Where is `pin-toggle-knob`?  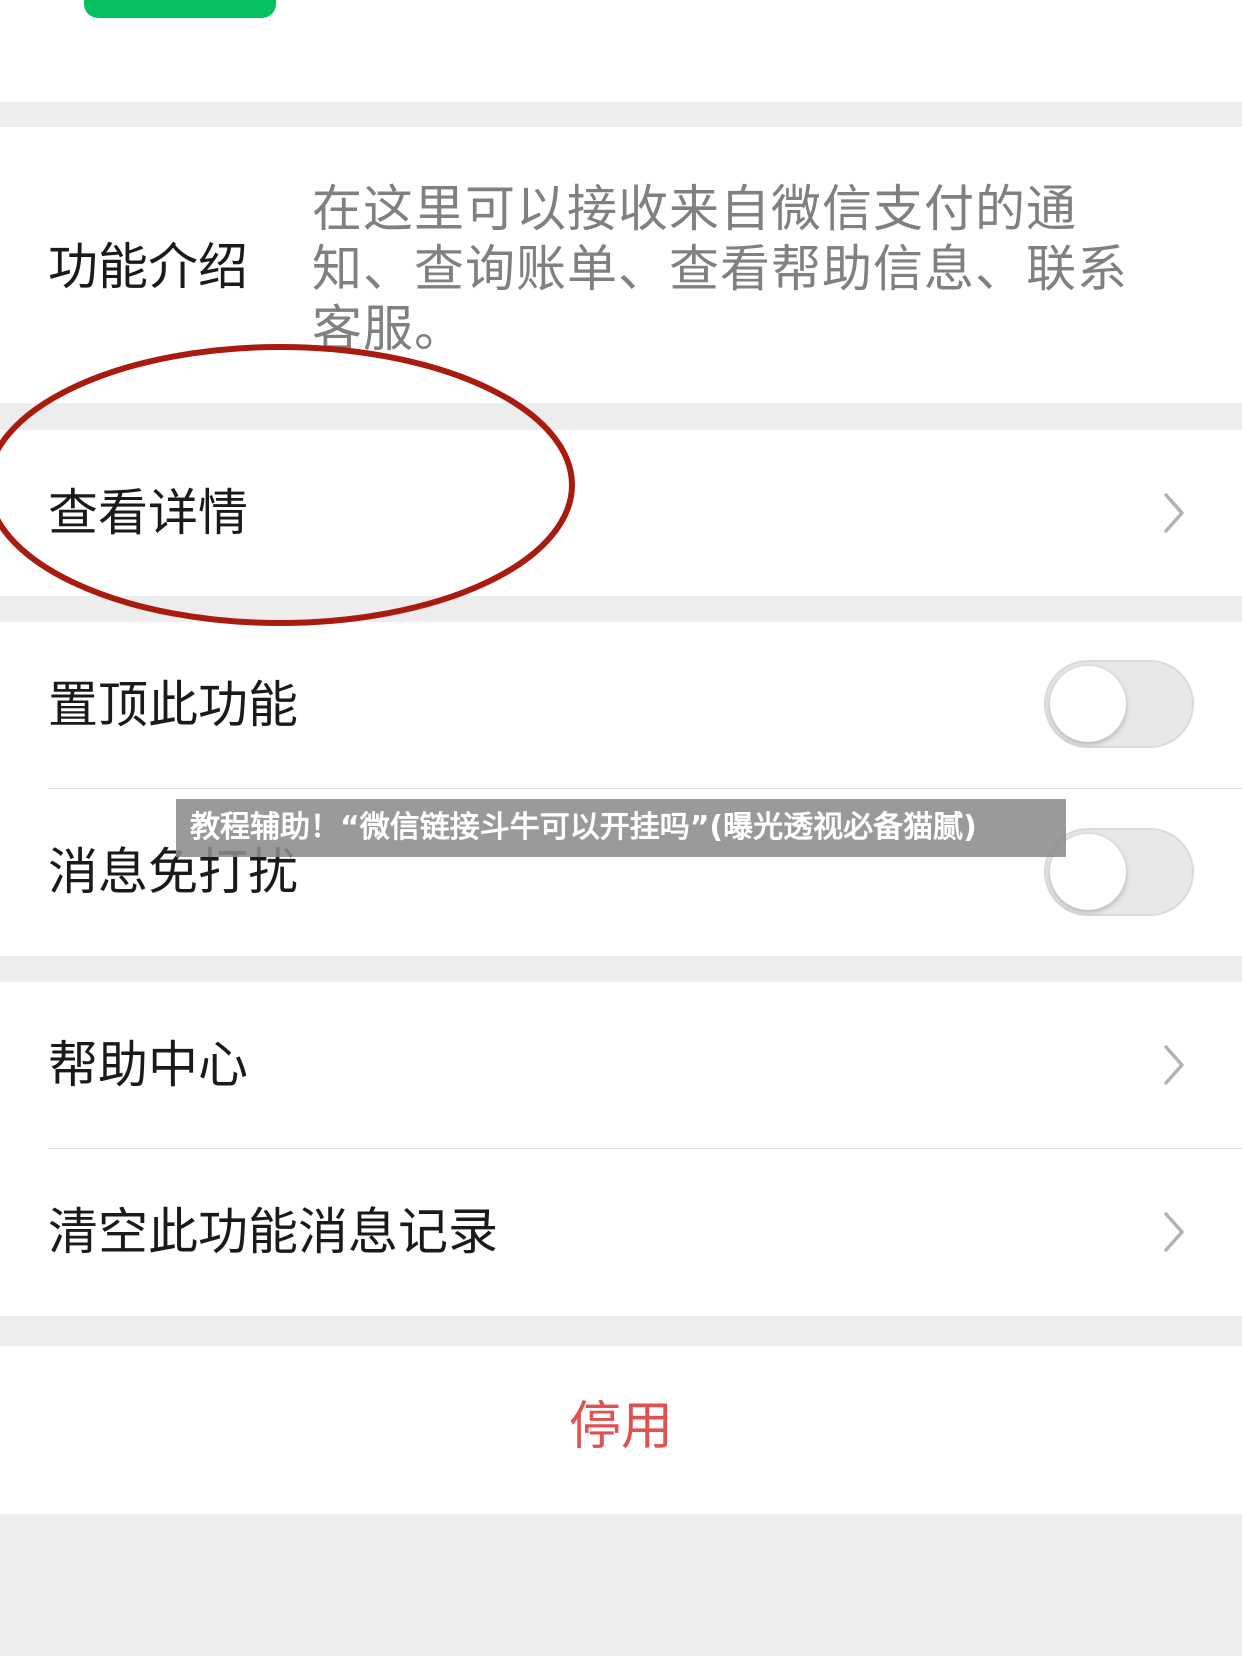
pin-toggle-knob is located at coordinates (1088, 704).